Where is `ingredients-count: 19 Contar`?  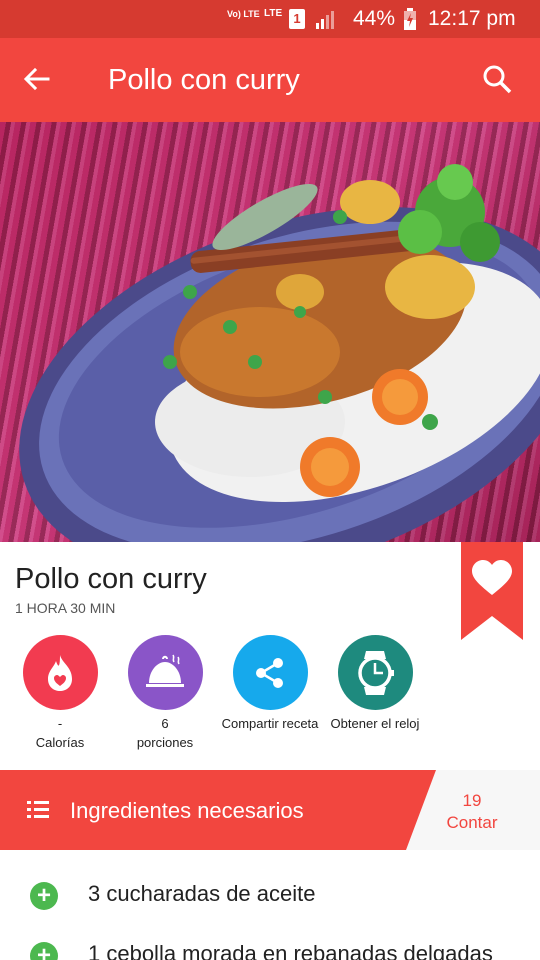
ingredients-count: 19 Contar is located at coordinates (472, 812).